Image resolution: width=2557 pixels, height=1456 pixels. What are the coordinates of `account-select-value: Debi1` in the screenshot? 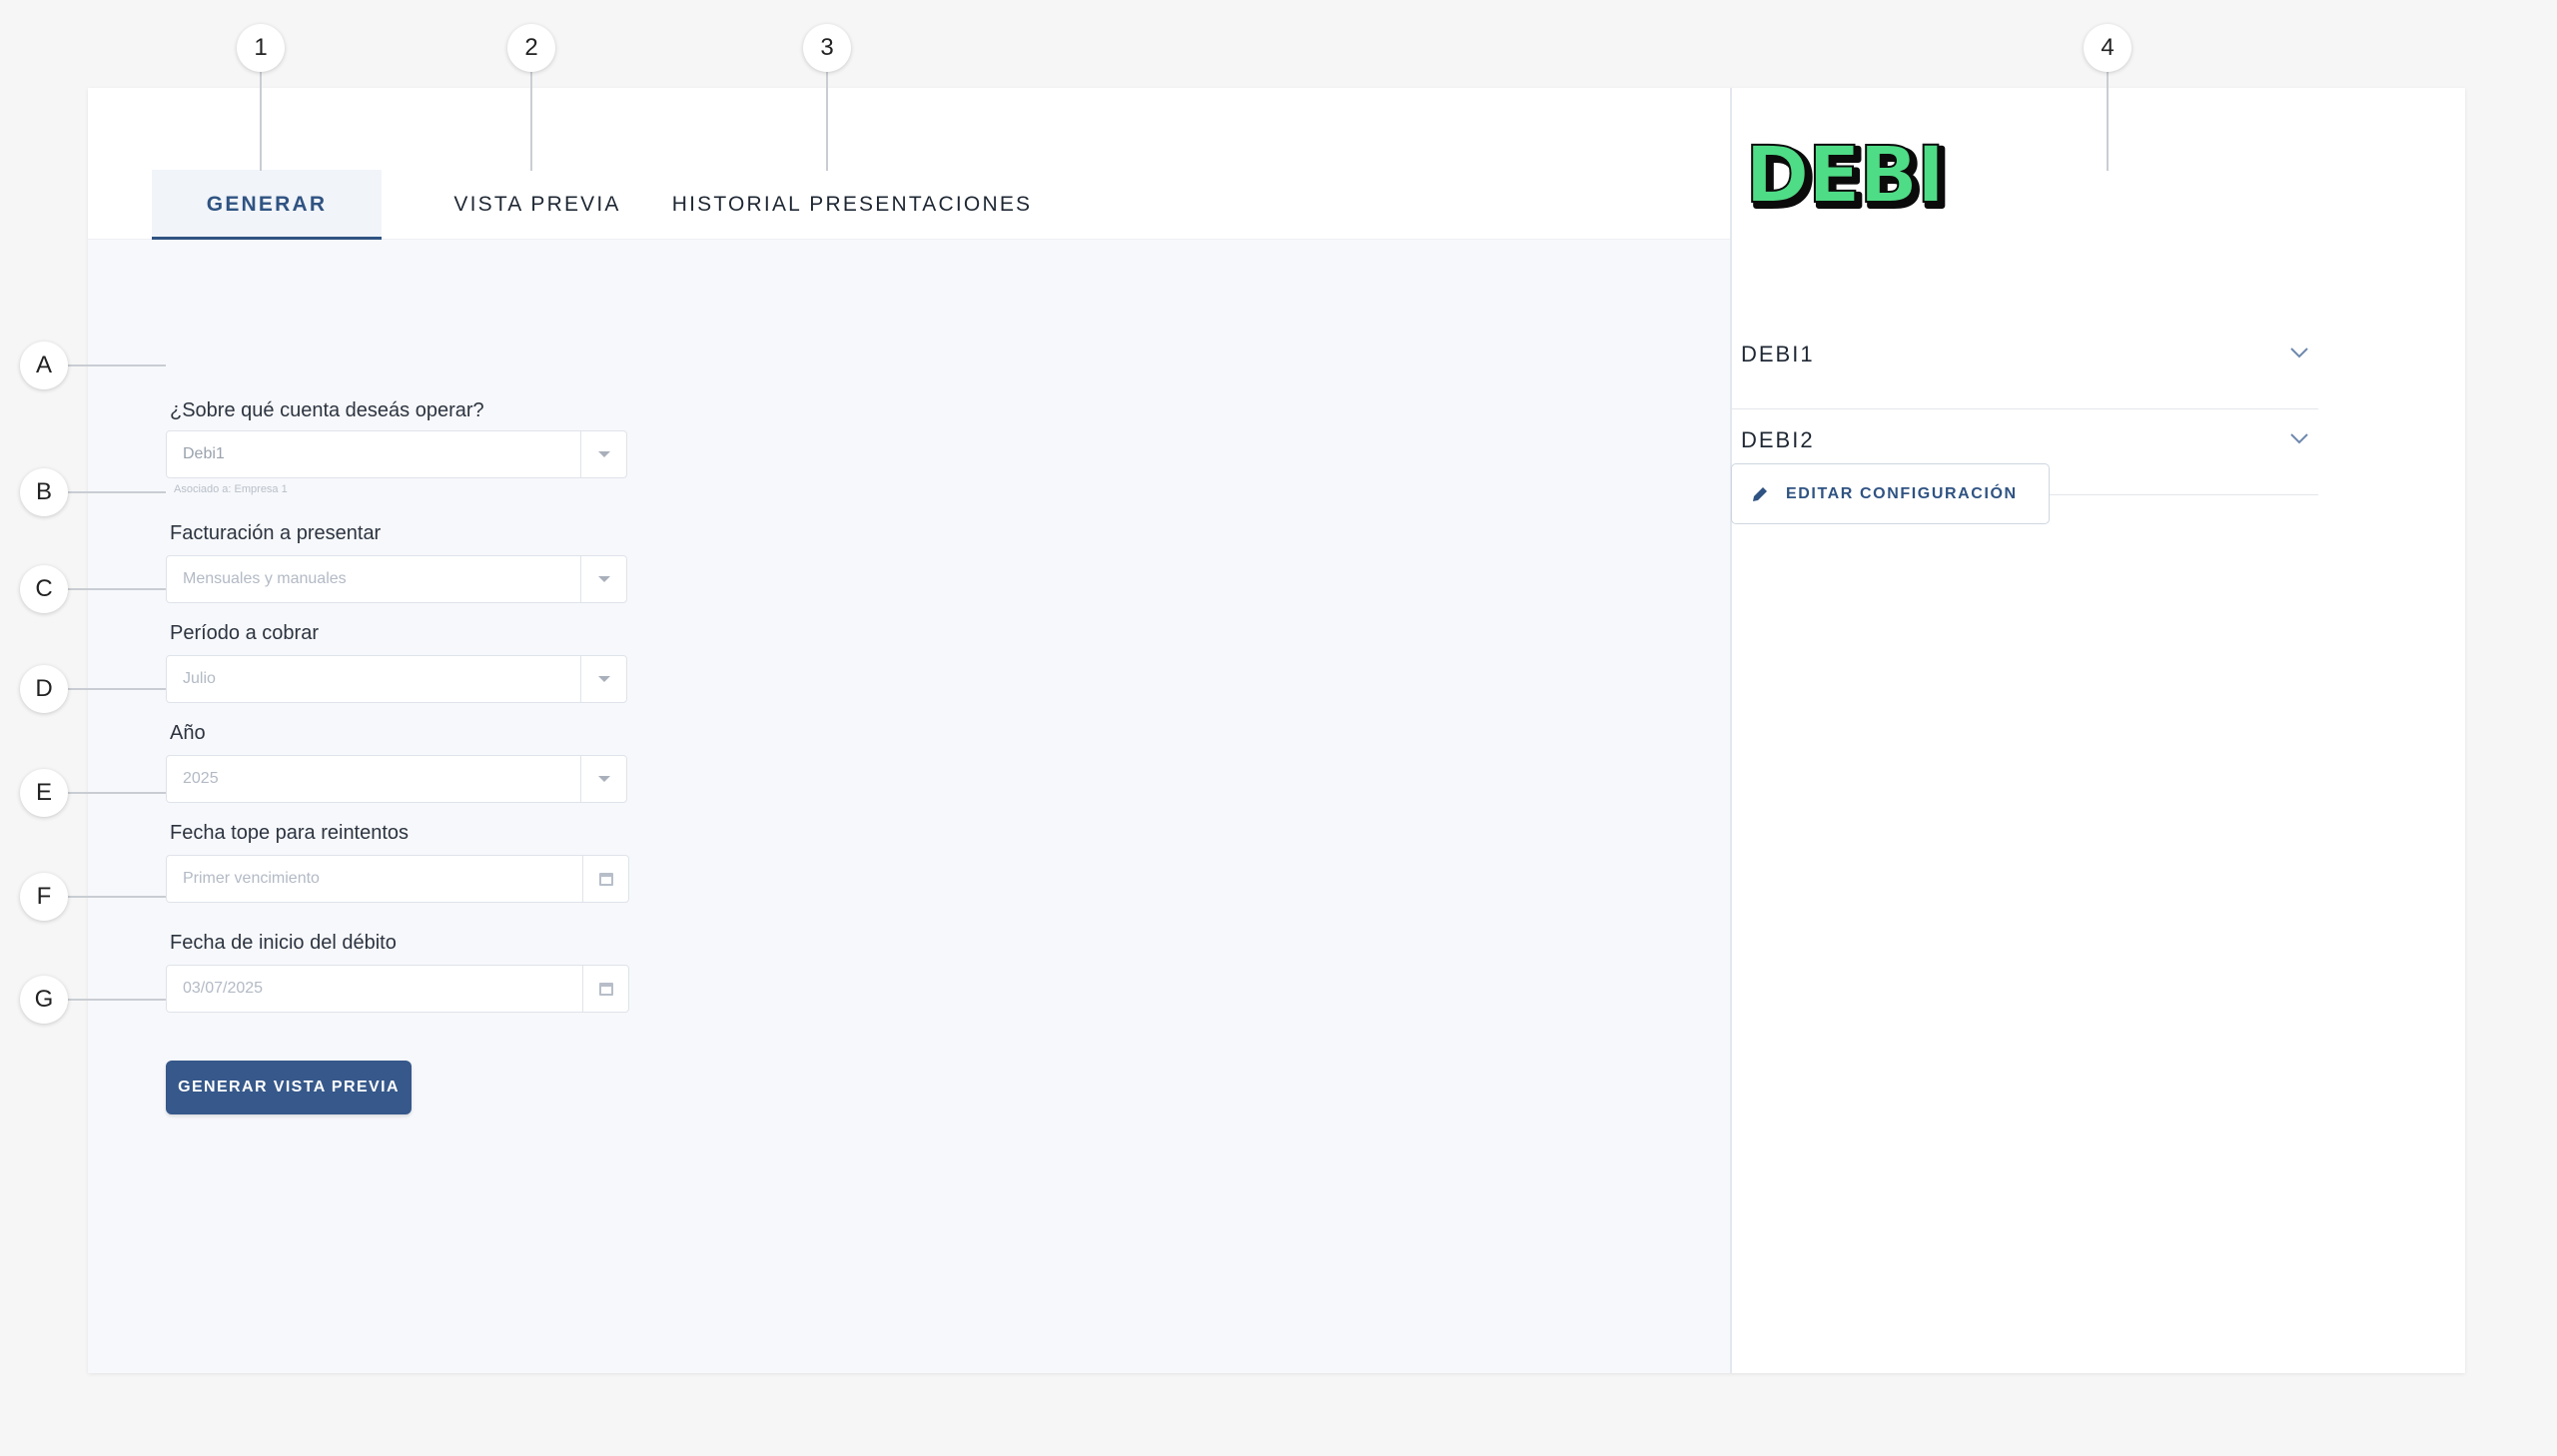 It's located at (204, 453).